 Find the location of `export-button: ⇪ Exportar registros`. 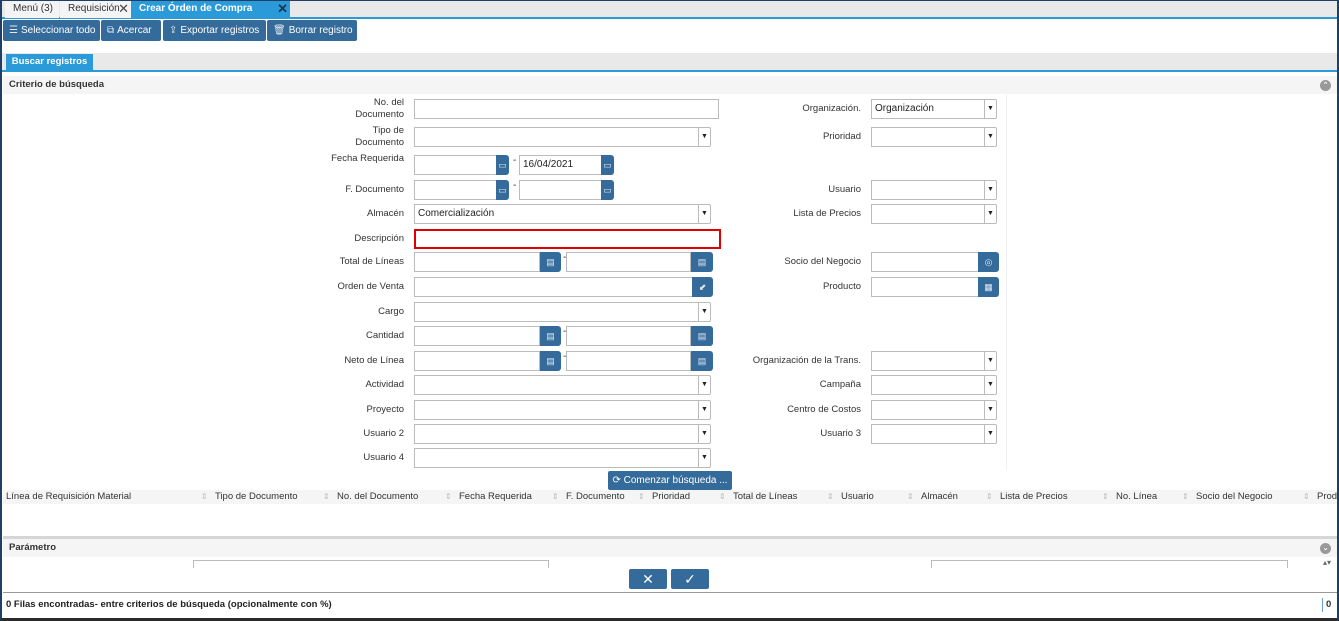

export-button: ⇪ Exportar registros is located at coordinates (214, 30).